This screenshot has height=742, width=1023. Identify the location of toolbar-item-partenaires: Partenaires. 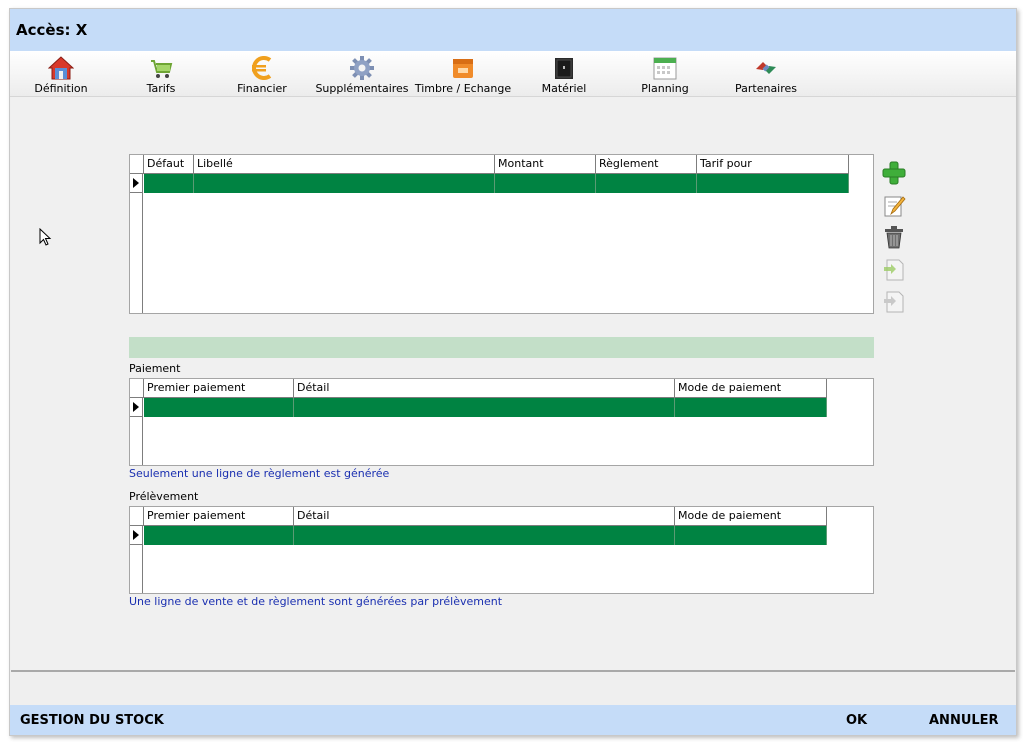
(766, 74).